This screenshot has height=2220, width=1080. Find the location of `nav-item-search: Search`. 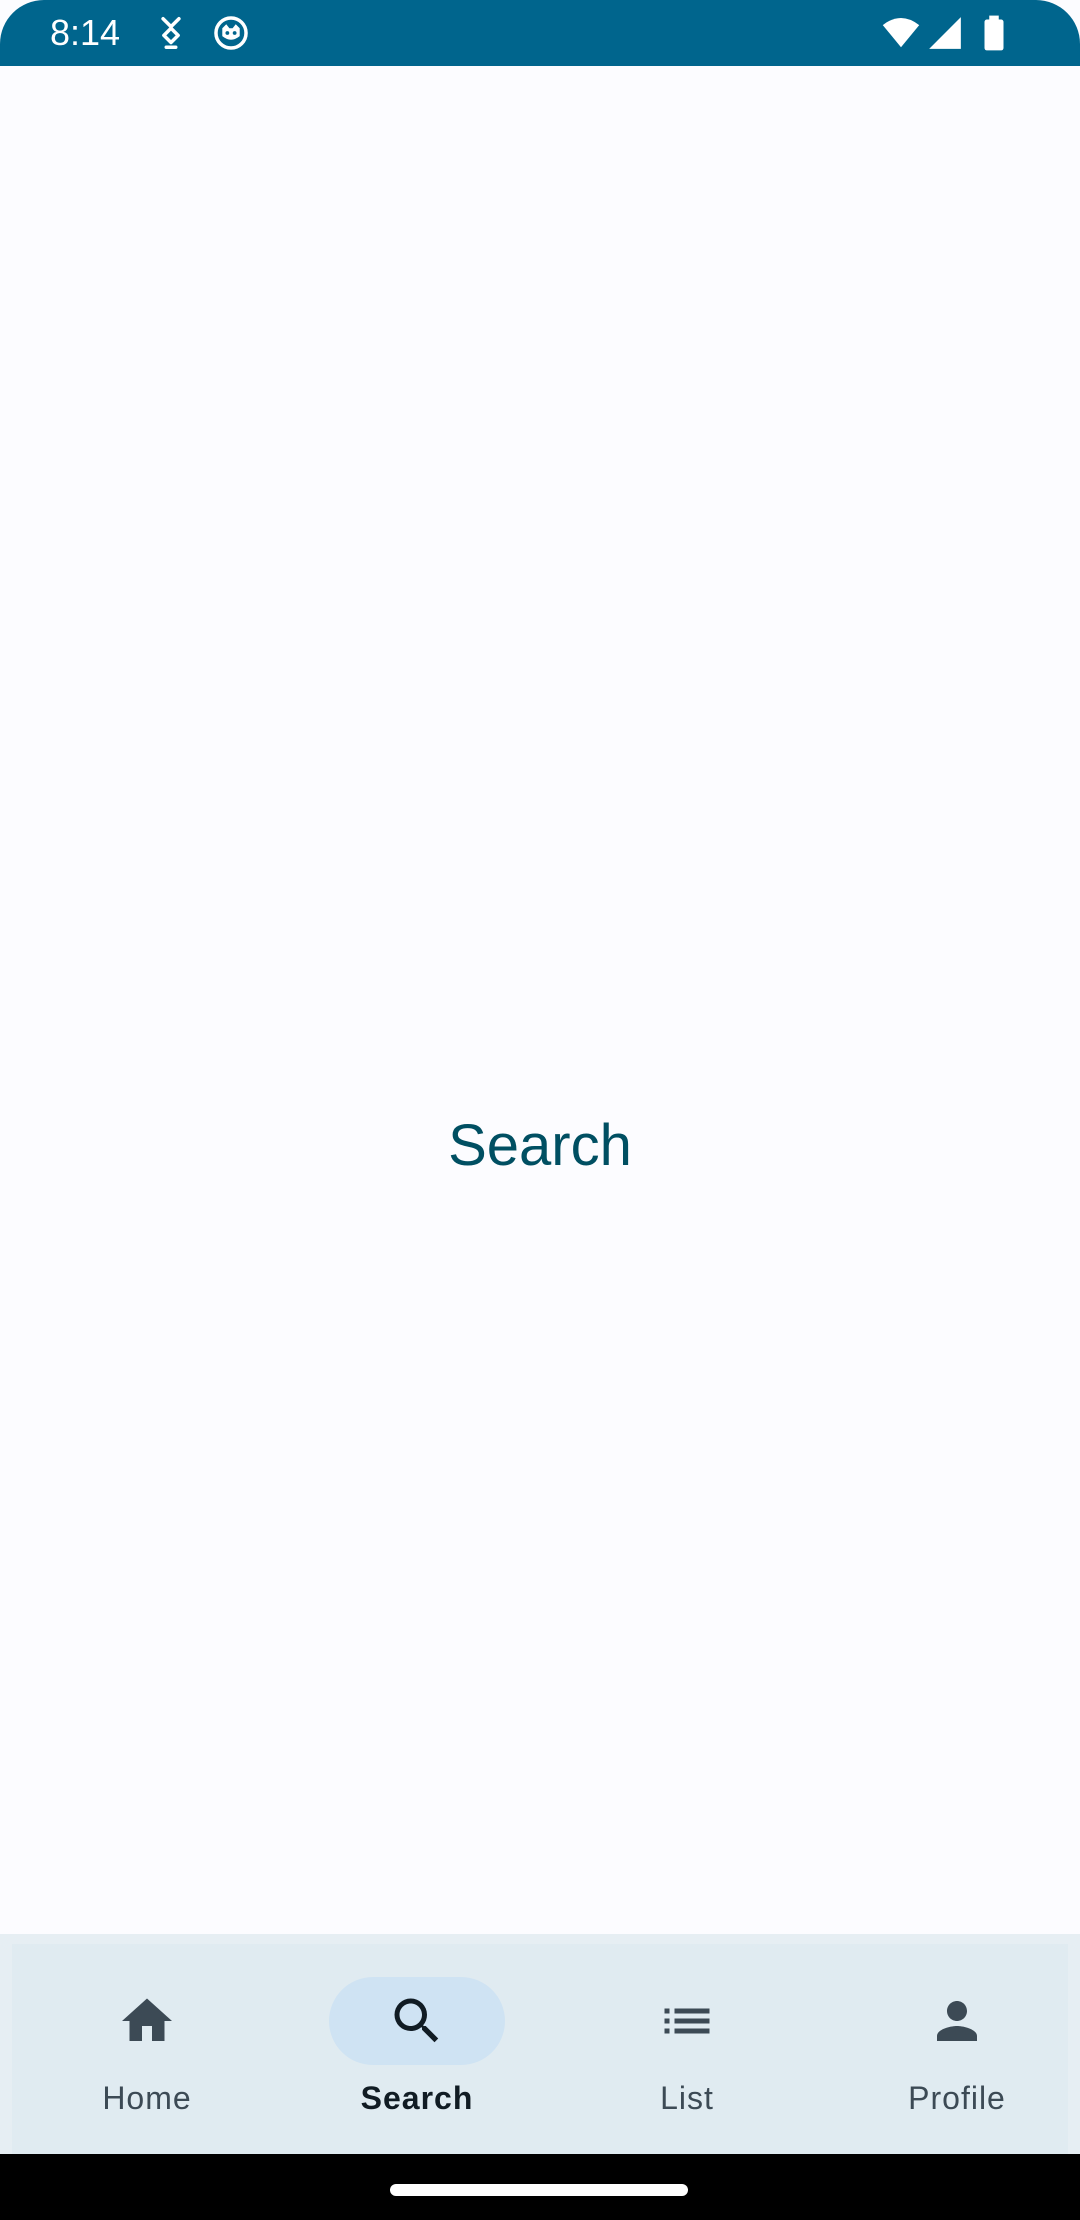

nav-item-search: Search is located at coordinates (417, 2049).